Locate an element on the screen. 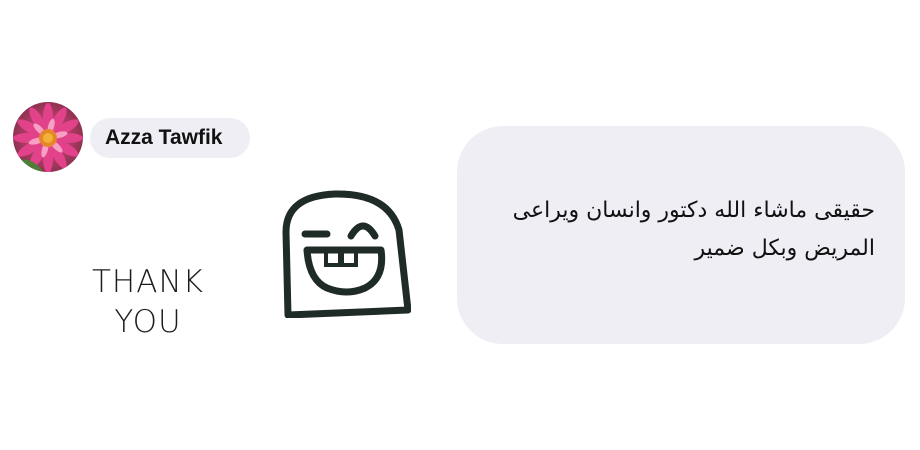 Image resolution: width=920 pixels, height=450 pixels. flower-avatar-icon is located at coordinates (48, 137).